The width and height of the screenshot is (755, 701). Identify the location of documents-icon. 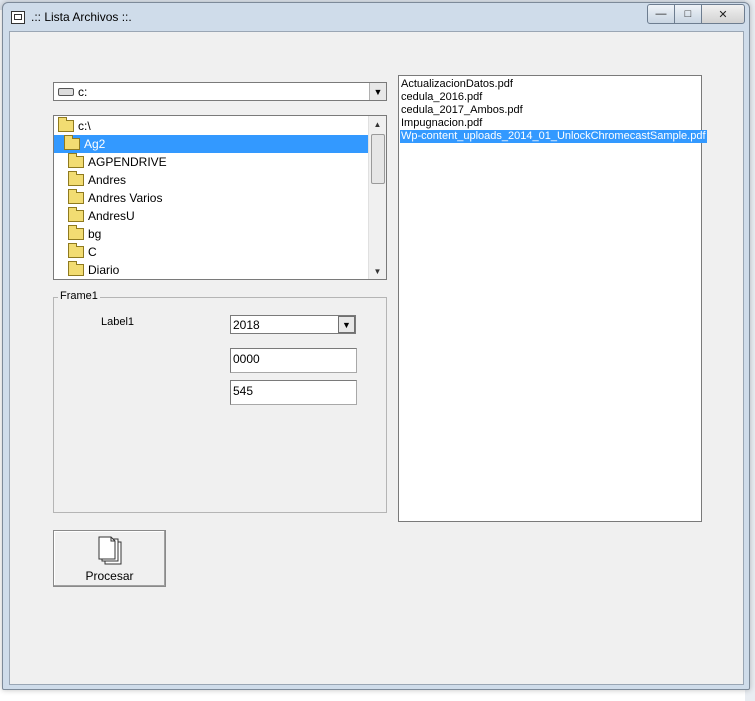
(110, 550).